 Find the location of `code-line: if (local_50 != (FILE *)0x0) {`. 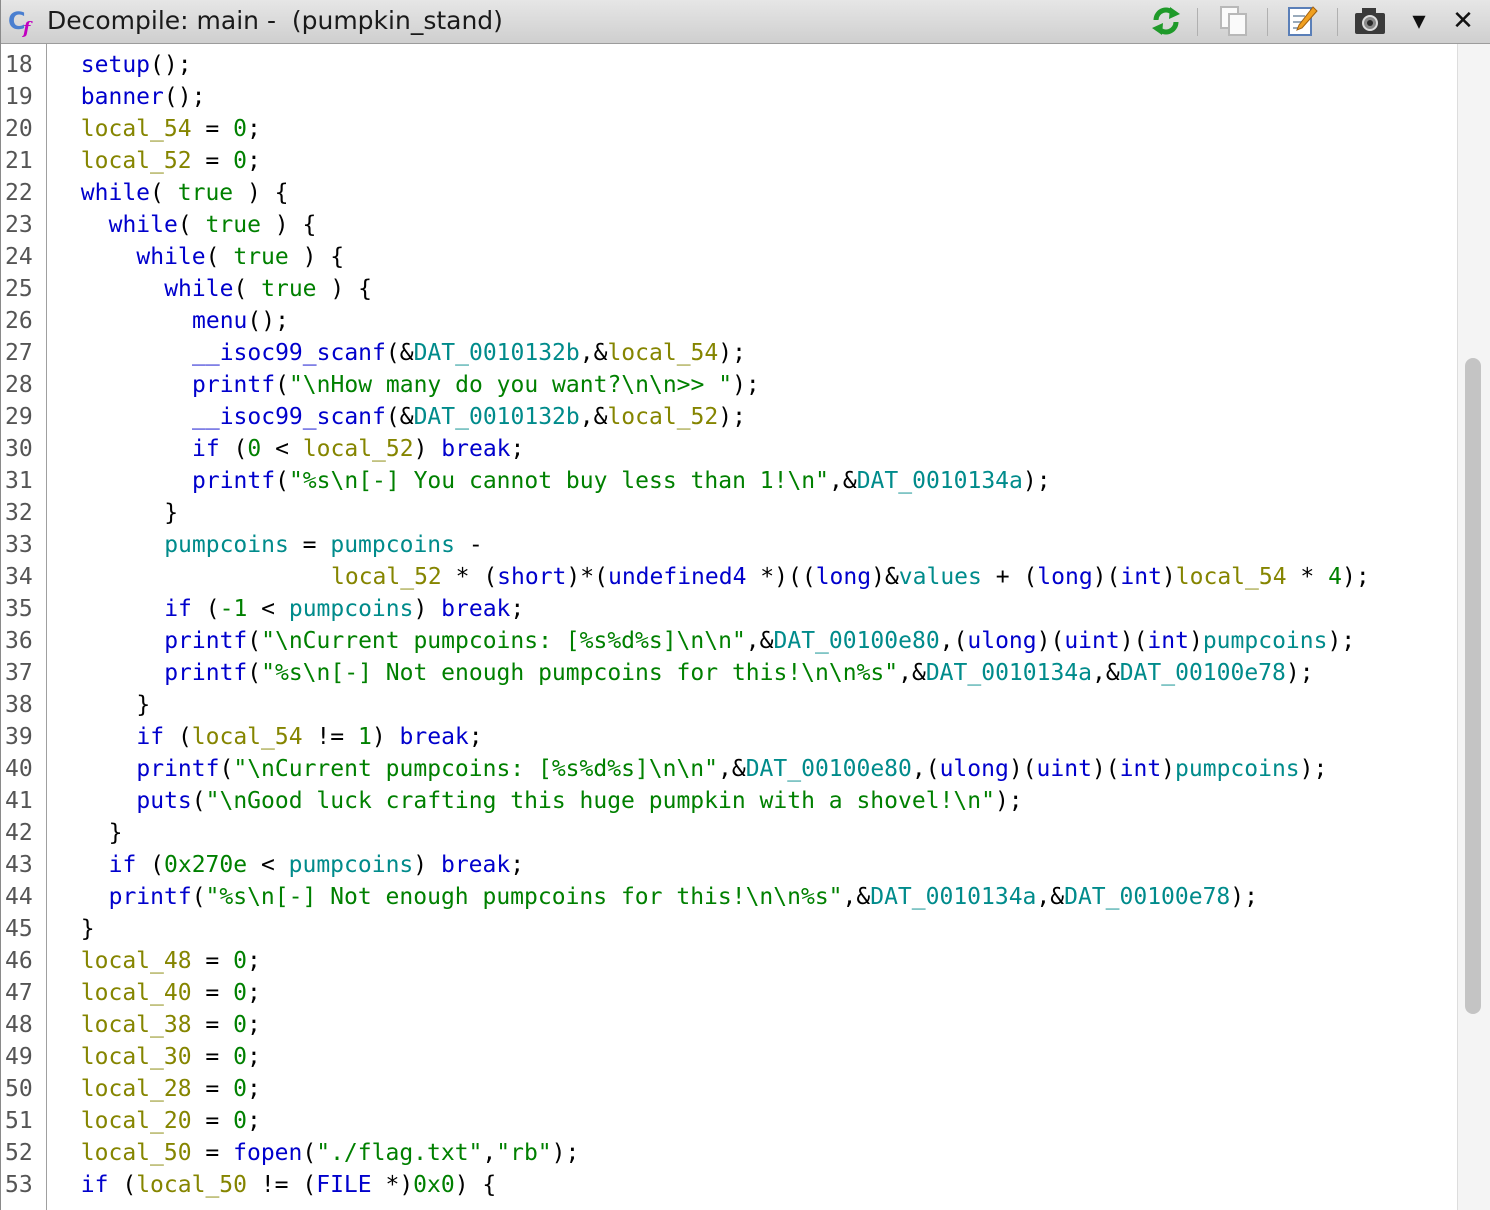

code-line: if (local_50 != (FILE *)0x0) { is located at coordinates (288, 1185).